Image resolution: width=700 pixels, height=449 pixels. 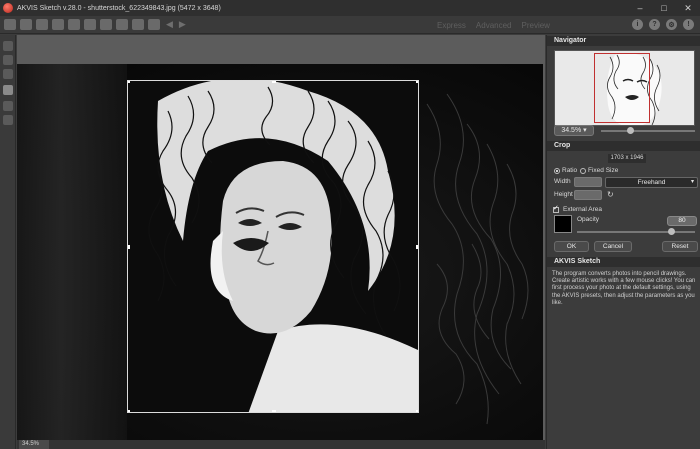 What do you see at coordinates (122, 24) in the screenshot?
I see `canvas-icon` at bounding box center [122, 24].